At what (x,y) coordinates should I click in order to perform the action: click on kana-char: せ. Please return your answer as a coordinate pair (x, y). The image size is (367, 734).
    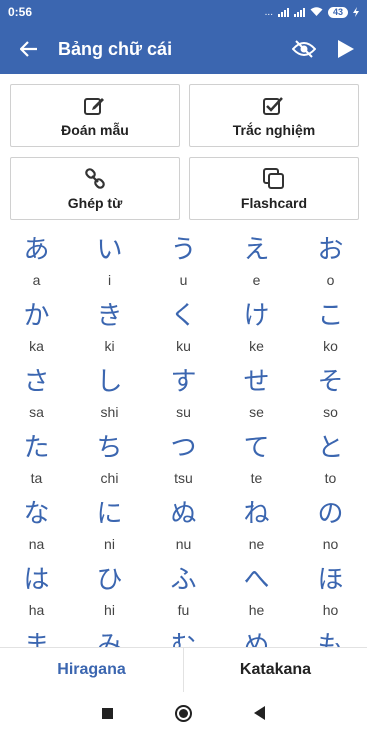
    Looking at the image, I should click on (256, 382).